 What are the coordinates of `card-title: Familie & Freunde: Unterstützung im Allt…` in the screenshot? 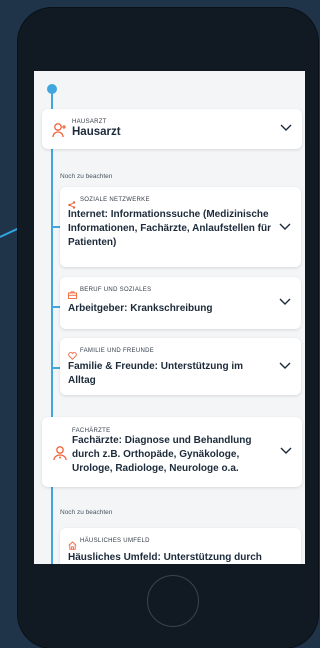 It's located at (156, 373).